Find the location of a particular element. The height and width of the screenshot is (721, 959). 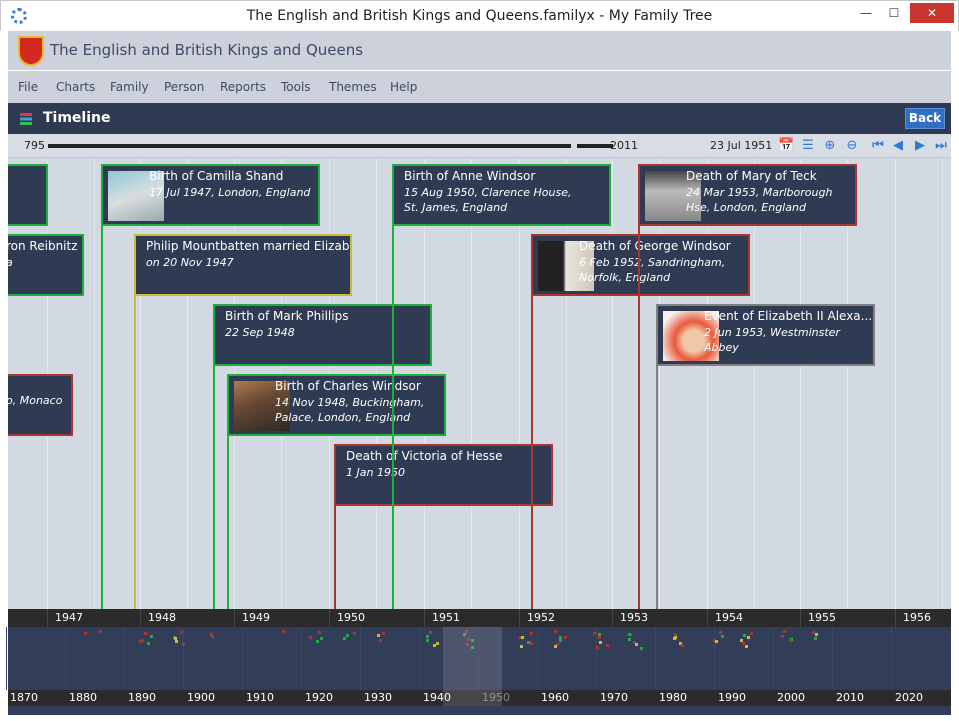

menu-family: Family is located at coordinates (129, 87).